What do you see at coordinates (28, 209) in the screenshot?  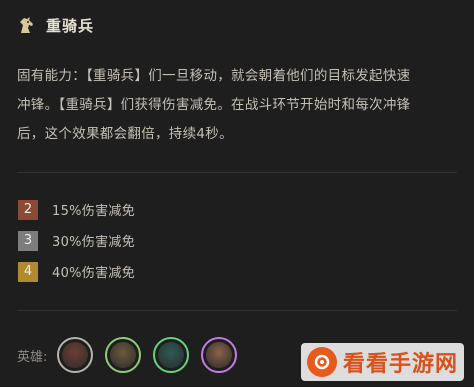 I see `tier-count-badge: 2` at bounding box center [28, 209].